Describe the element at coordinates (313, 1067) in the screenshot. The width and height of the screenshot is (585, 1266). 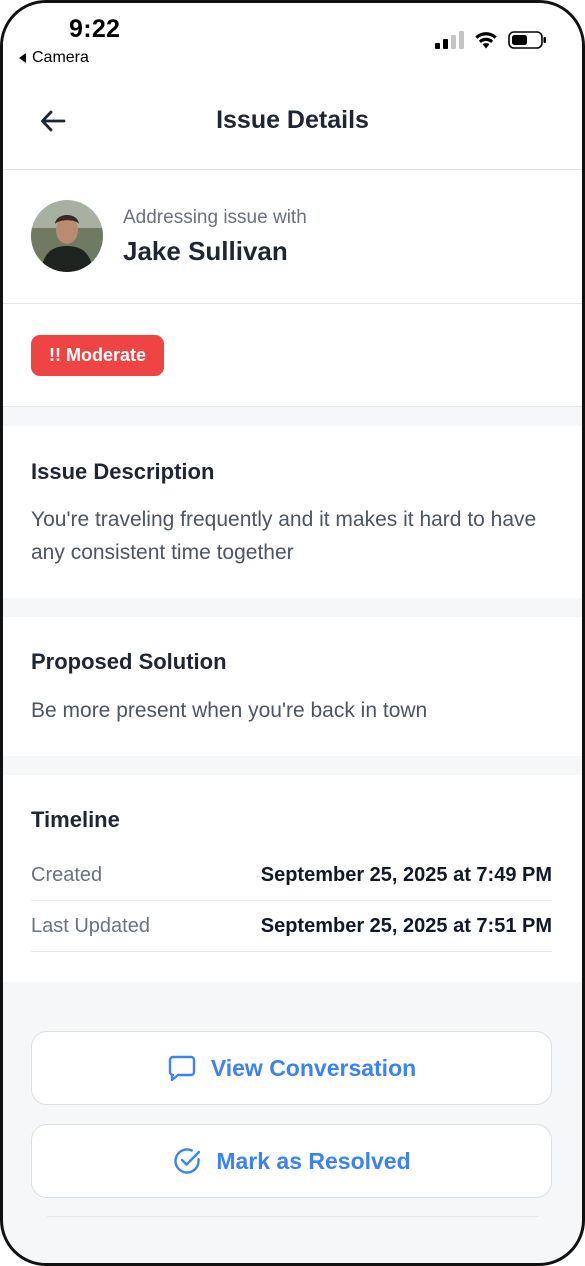
I see `view-conversation-label: View Conversation` at that location.